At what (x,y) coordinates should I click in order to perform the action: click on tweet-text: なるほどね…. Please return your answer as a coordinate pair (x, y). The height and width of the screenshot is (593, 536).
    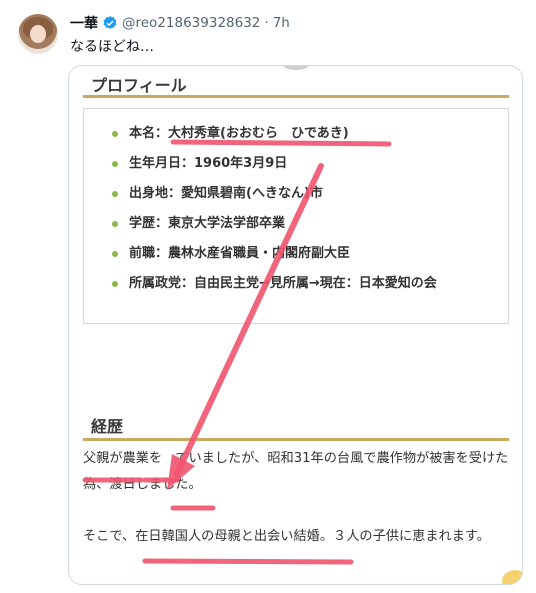
    Looking at the image, I should click on (112, 47).